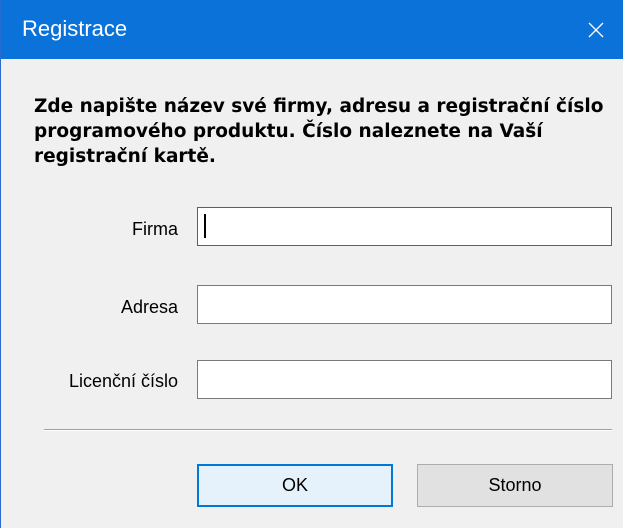 Image resolution: width=623 pixels, height=528 pixels. Describe the element at coordinates (295, 485) in the screenshot. I see `ok-button: OK` at that location.